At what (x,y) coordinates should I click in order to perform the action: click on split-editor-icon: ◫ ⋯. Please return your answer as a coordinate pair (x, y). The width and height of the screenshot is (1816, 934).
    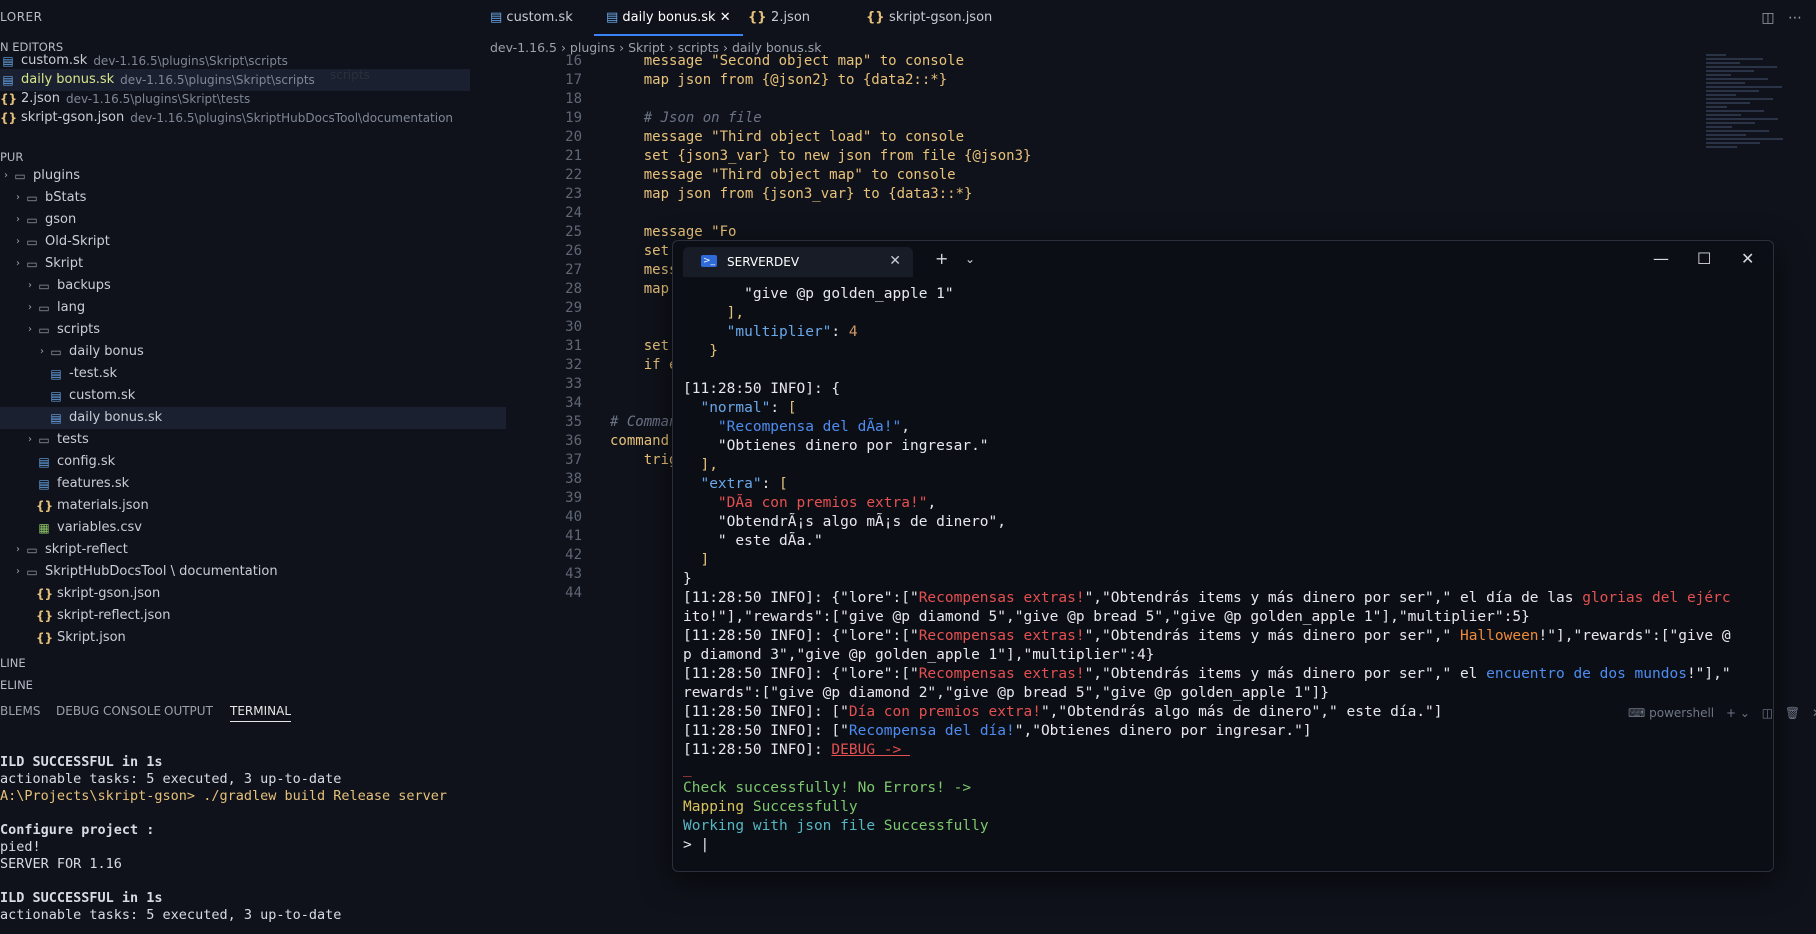
    Looking at the image, I should click on (1781, 18).